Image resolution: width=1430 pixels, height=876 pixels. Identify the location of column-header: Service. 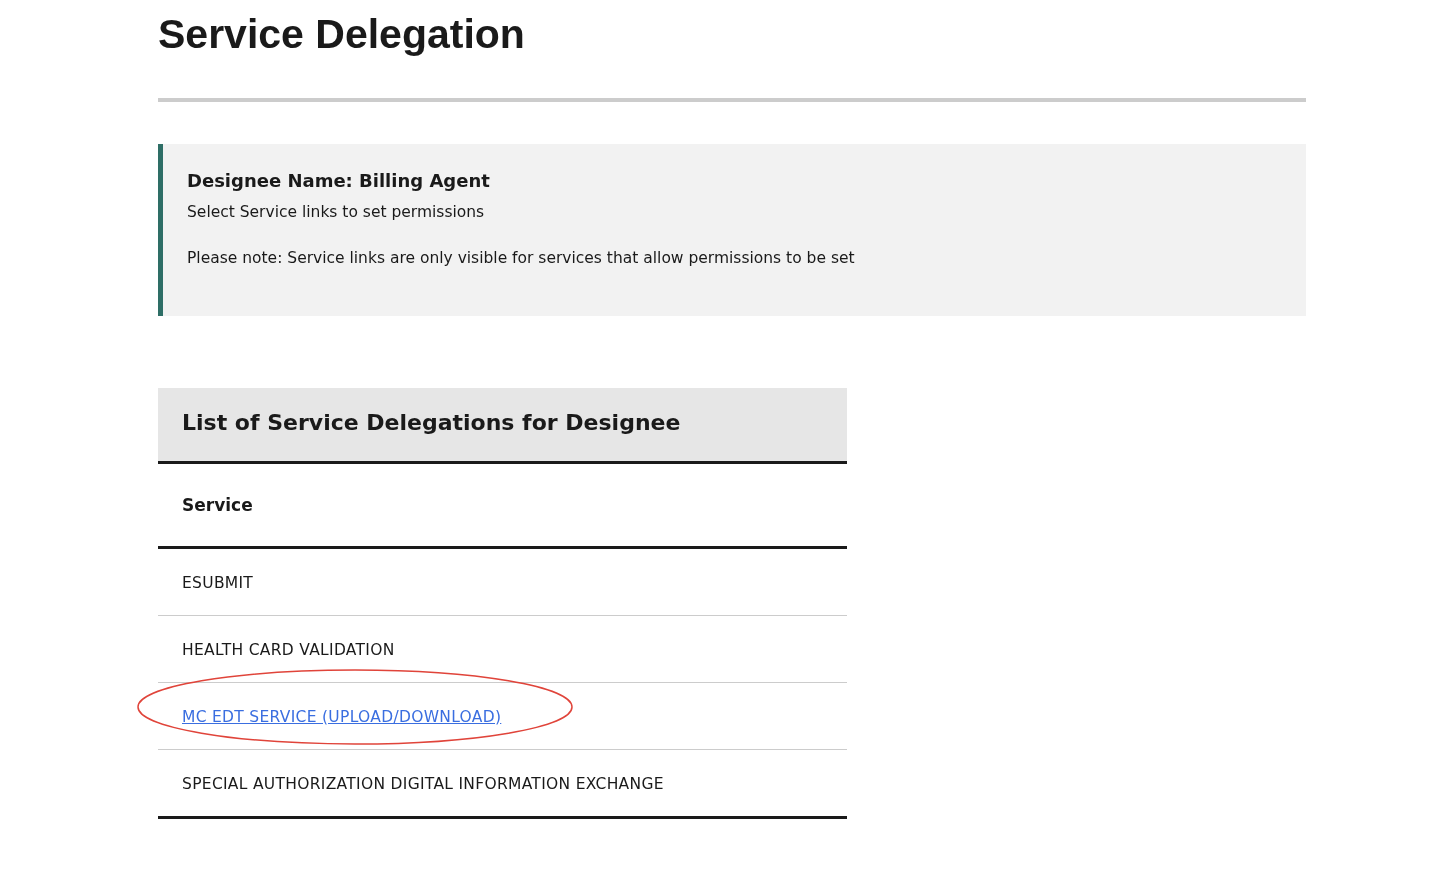
(502, 506).